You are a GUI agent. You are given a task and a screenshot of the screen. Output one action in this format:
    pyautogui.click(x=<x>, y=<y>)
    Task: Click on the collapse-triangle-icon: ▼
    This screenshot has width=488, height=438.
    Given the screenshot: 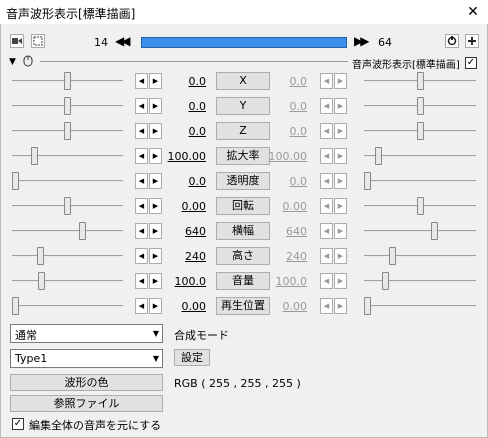 What is the action you would take?
    pyautogui.click(x=12, y=62)
    